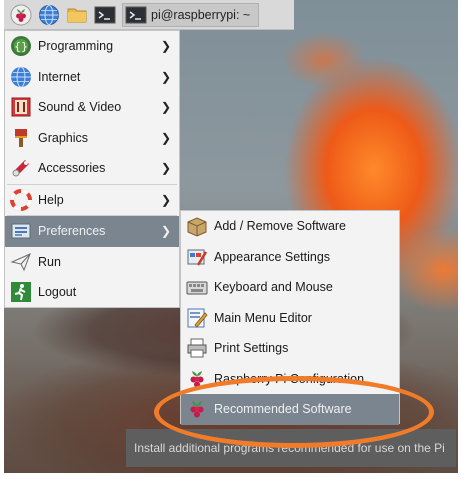  I want to click on submenu-item-appearance-settings: Appearance Settings, so click(290, 257).